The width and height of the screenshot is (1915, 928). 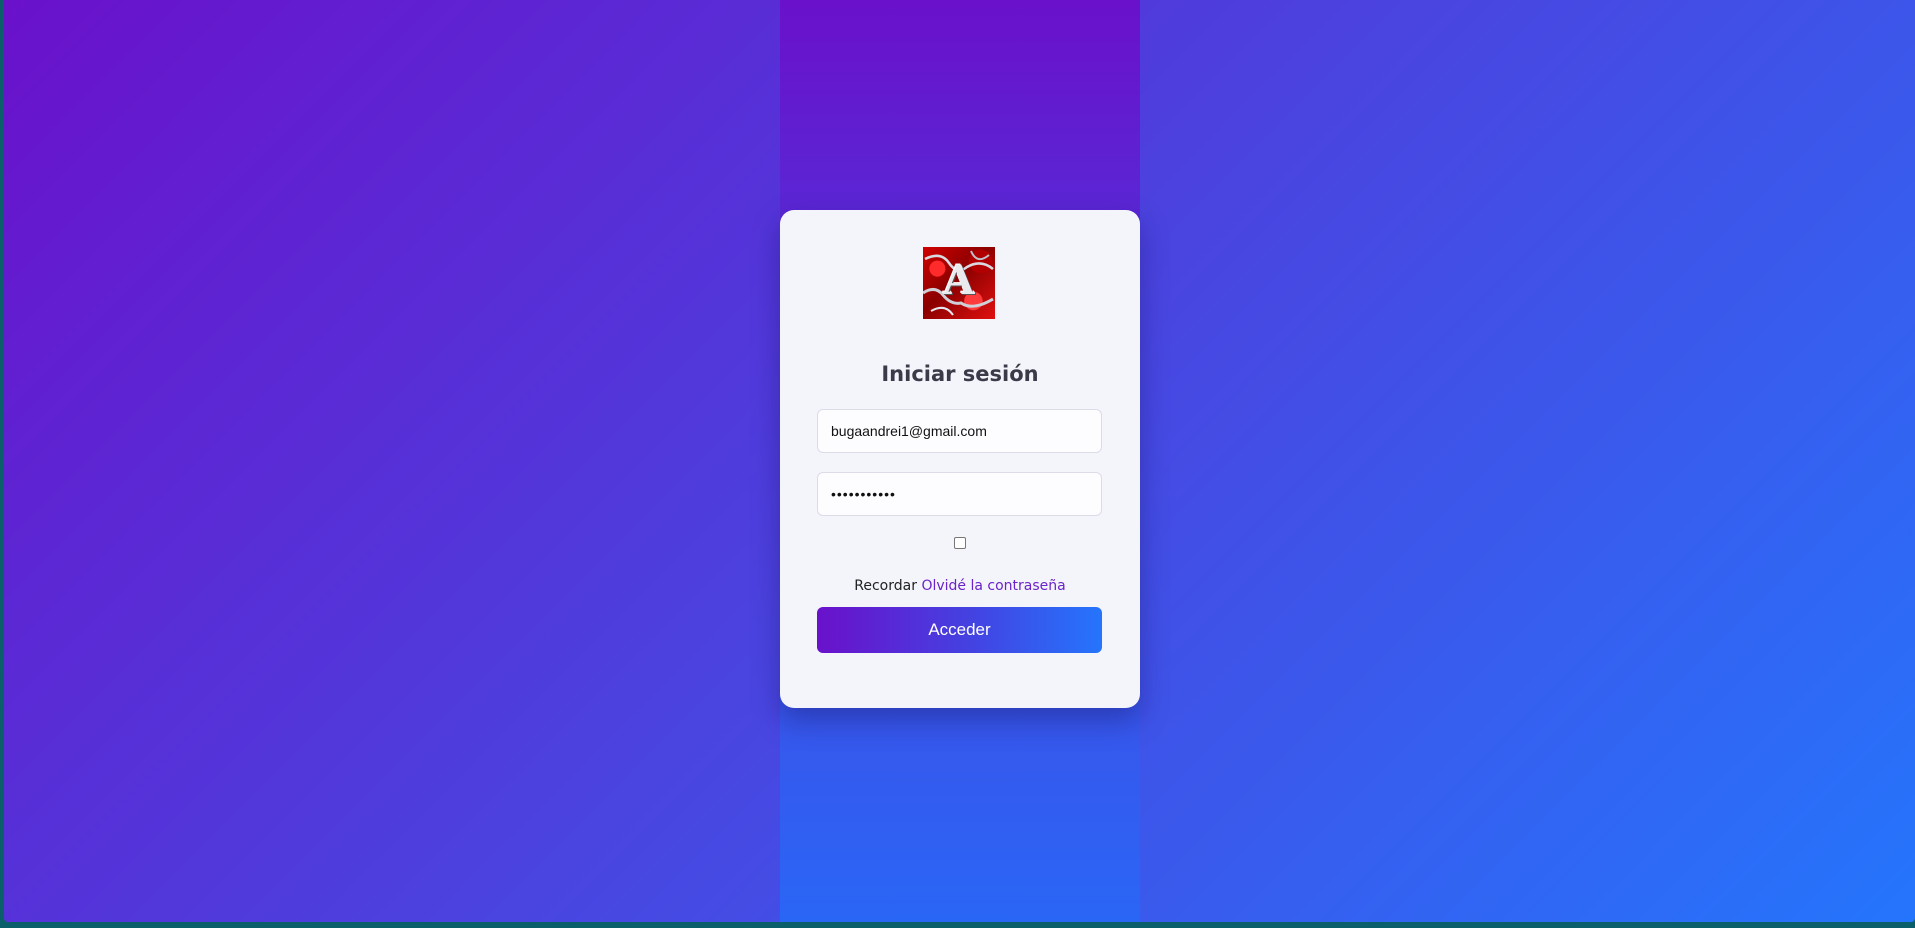 I want to click on password-field, so click(x=959, y=494).